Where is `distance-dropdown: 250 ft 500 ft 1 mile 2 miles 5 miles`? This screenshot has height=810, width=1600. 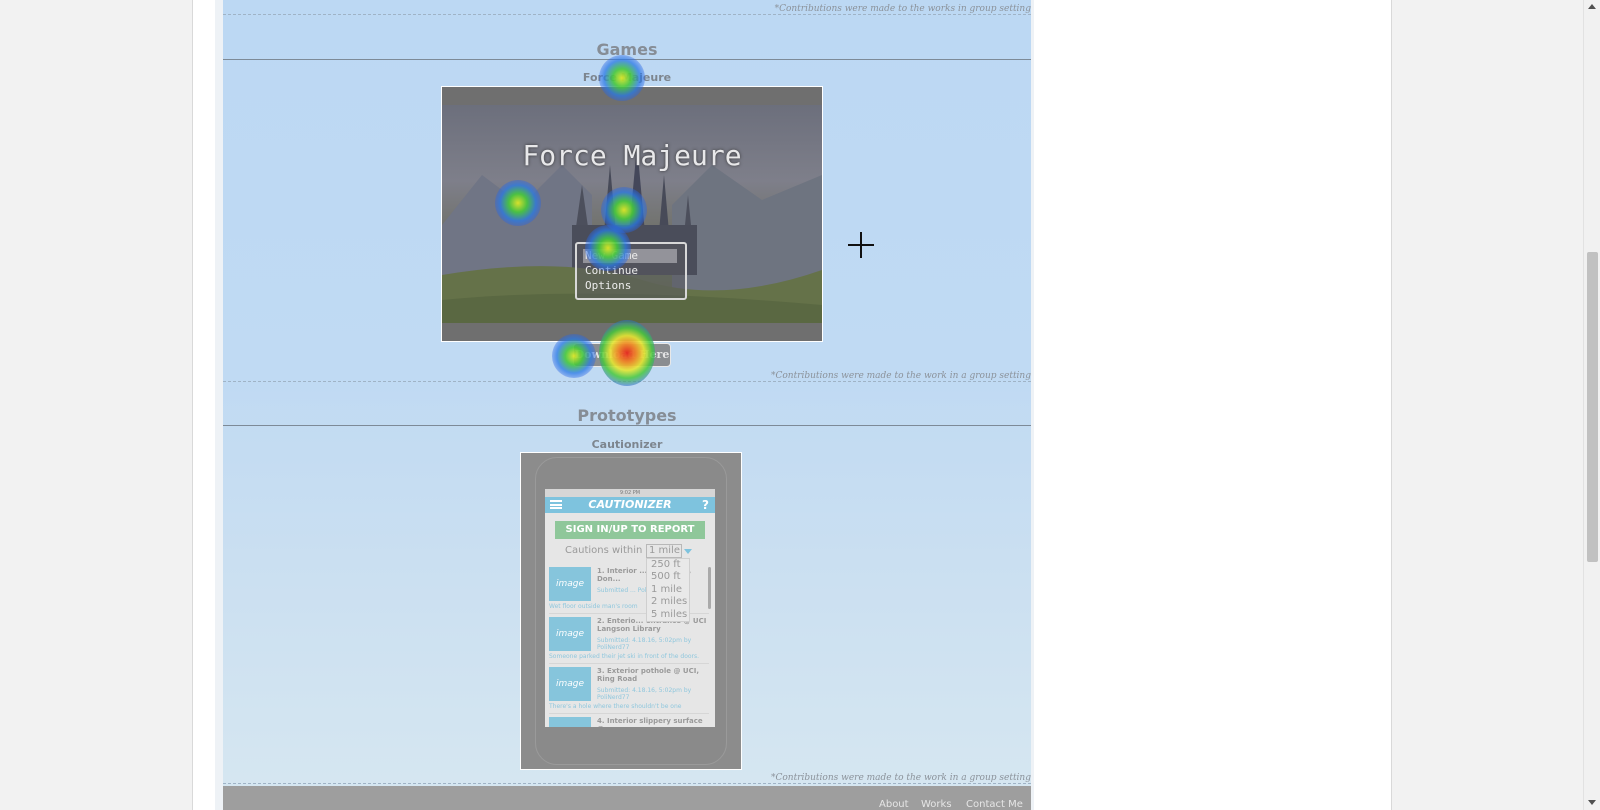
distance-dropdown: 250 ft 500 ft 1 mile 2 miles 5 miles is located at coordinates (668, 590).